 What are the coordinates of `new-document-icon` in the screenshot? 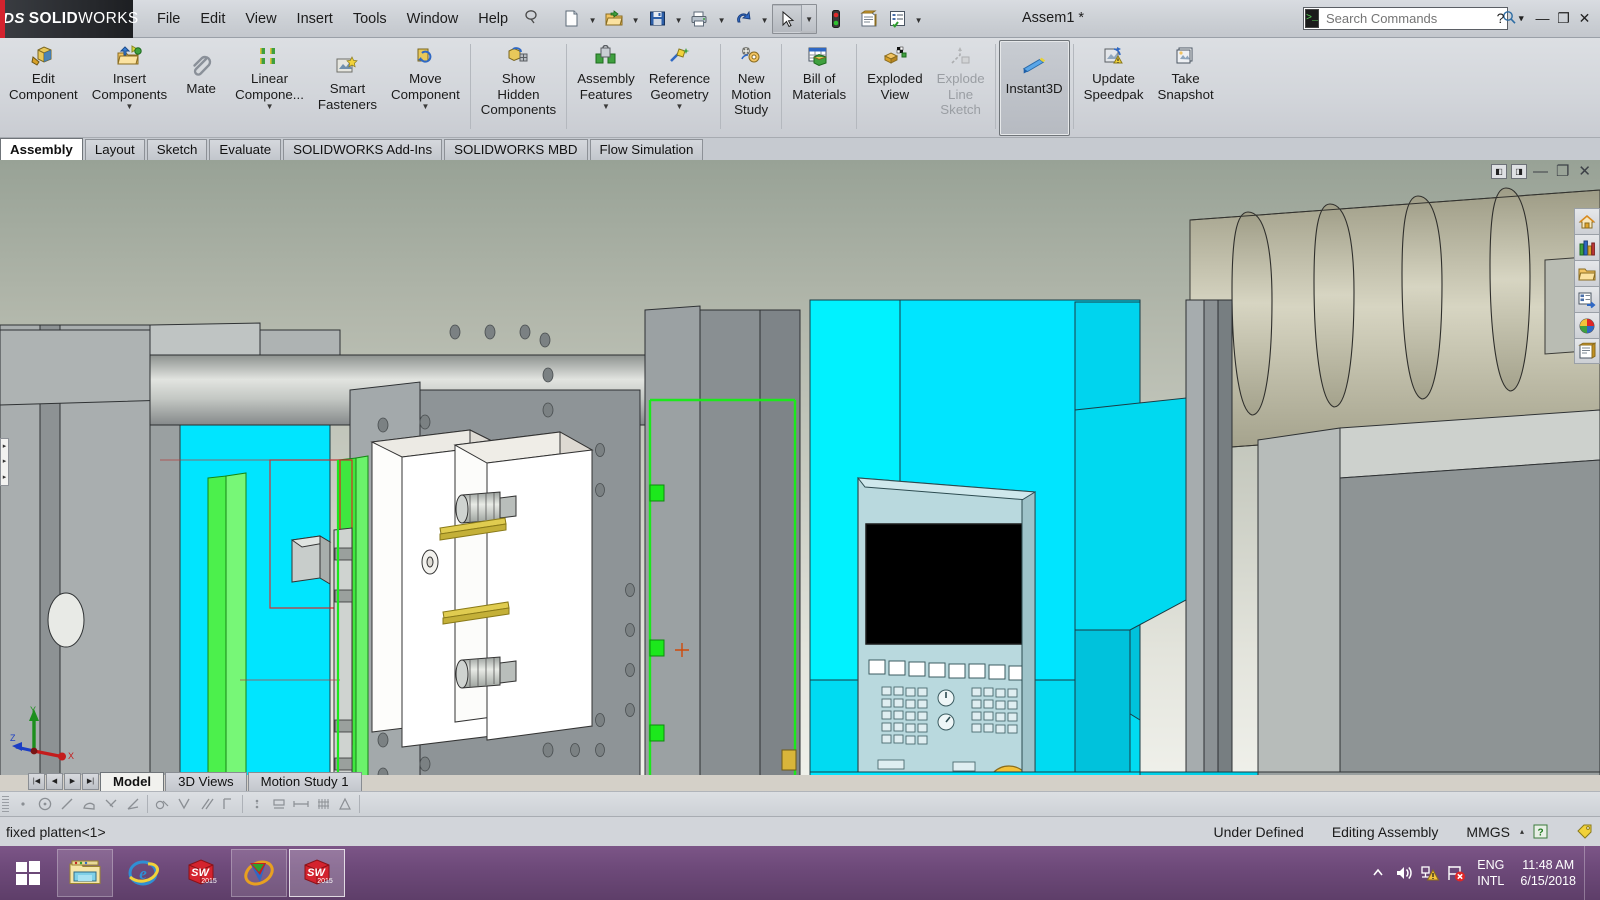 It's located at (571, 19).